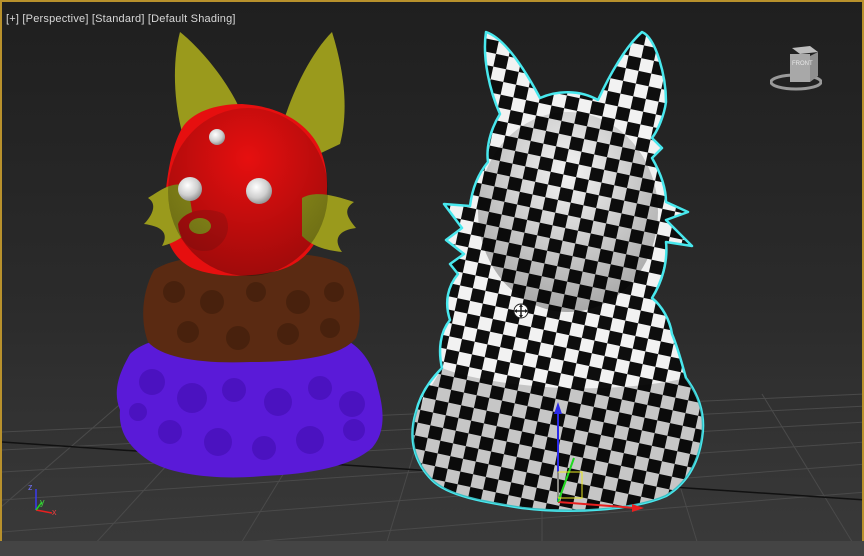 The image size is (864, 556). What do you see at coordinates (192, 19) in the screenshot?
I see `viewport-shading-menu: [Default Shading]` at bounding box center [192, 19].